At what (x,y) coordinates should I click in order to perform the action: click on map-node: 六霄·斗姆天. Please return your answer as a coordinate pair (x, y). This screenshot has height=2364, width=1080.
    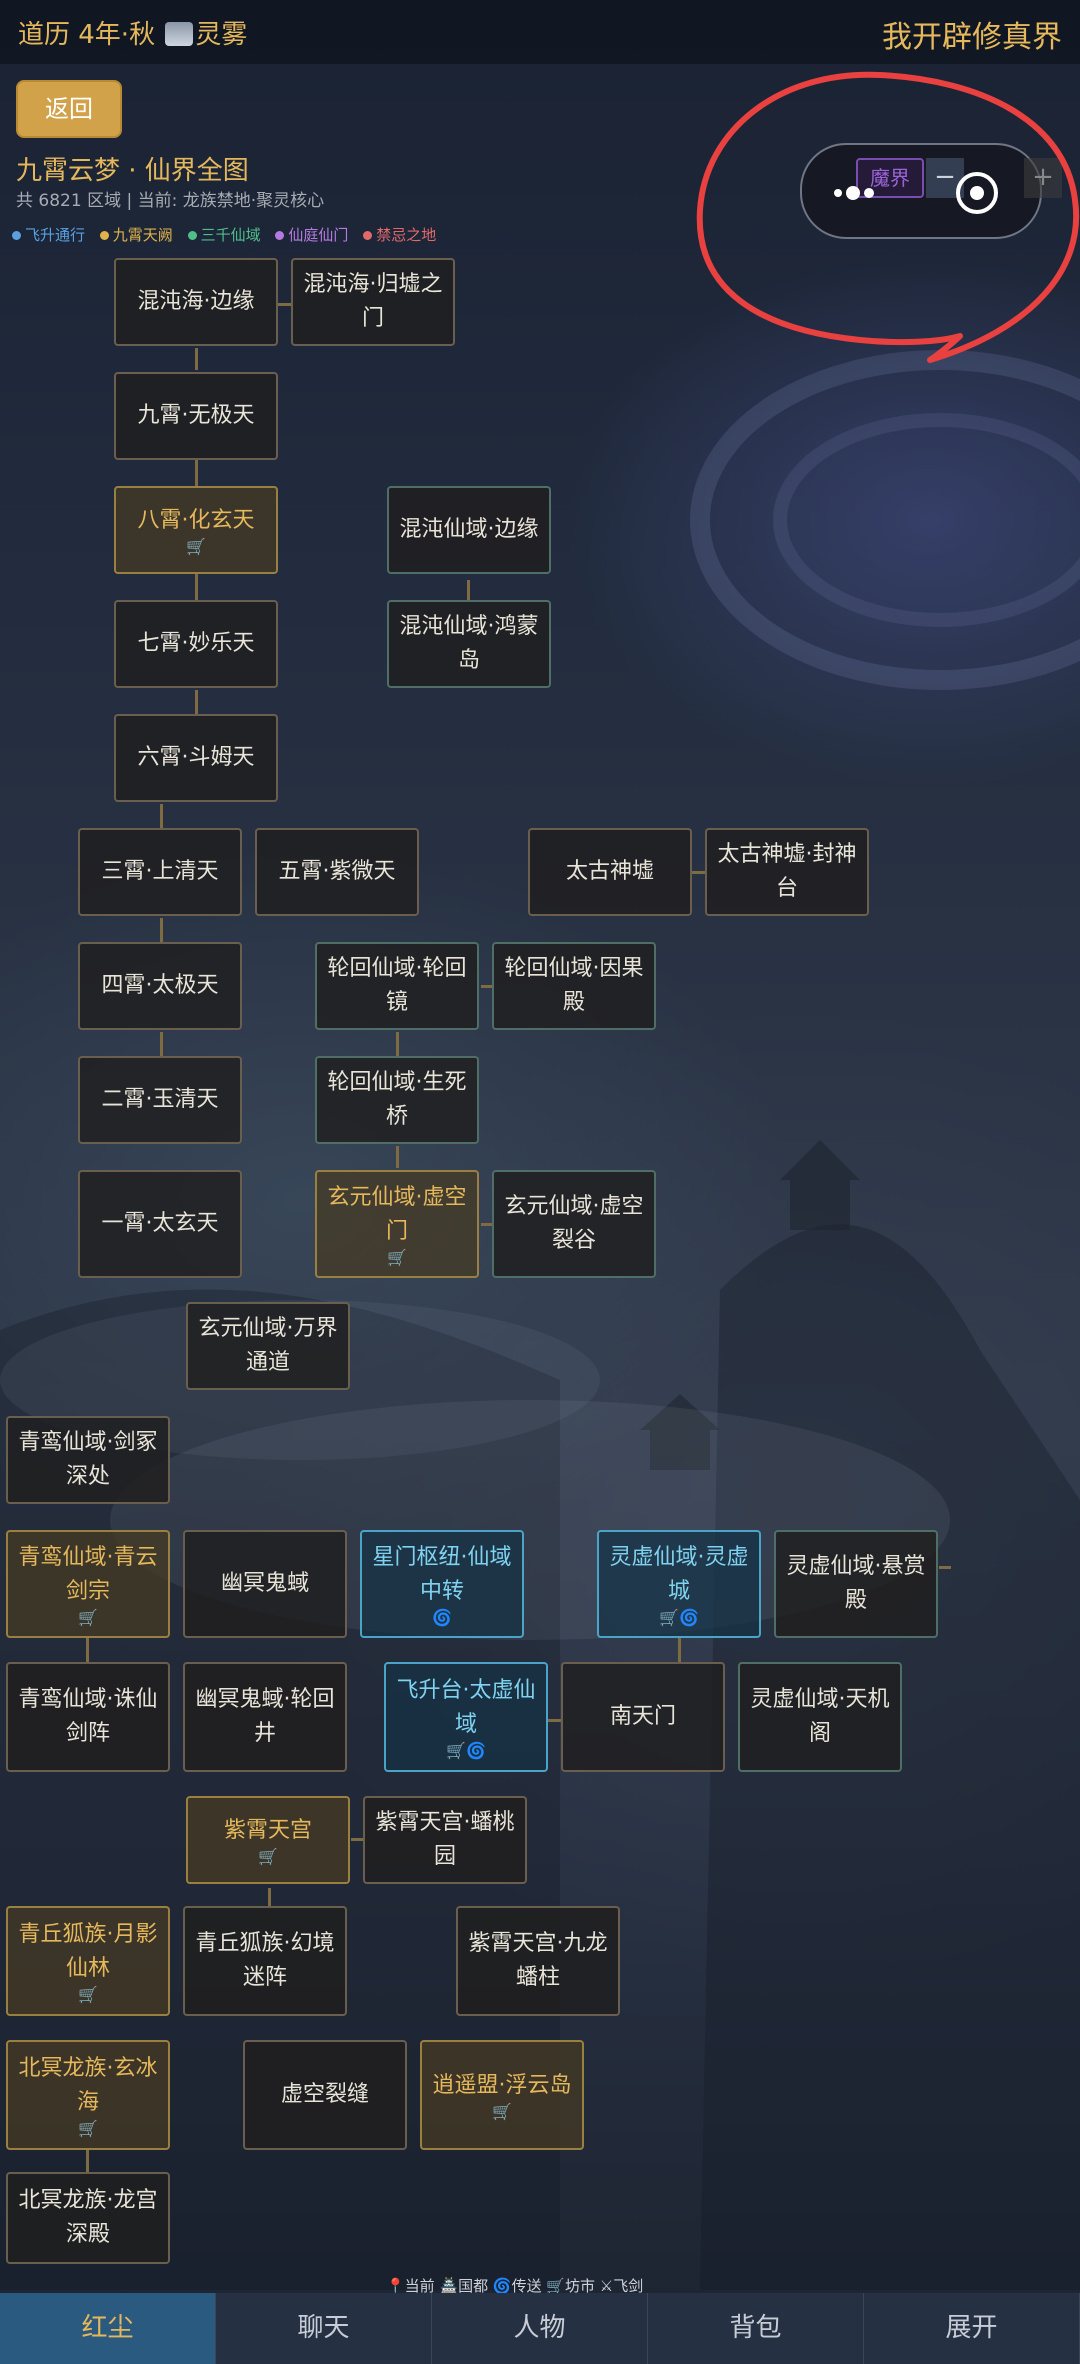
    Looking at the image, I should click on (196, 758).